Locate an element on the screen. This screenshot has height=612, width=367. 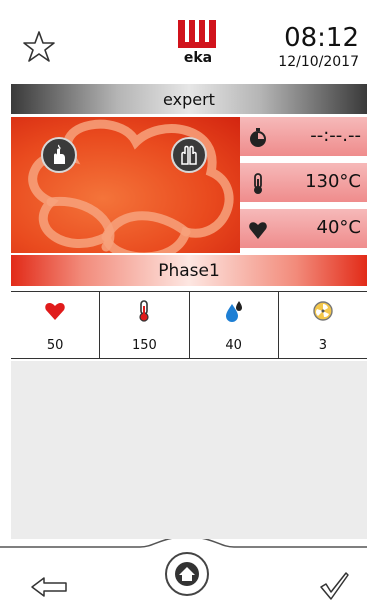
mode-label: expert is located at coordinates (189, 99).